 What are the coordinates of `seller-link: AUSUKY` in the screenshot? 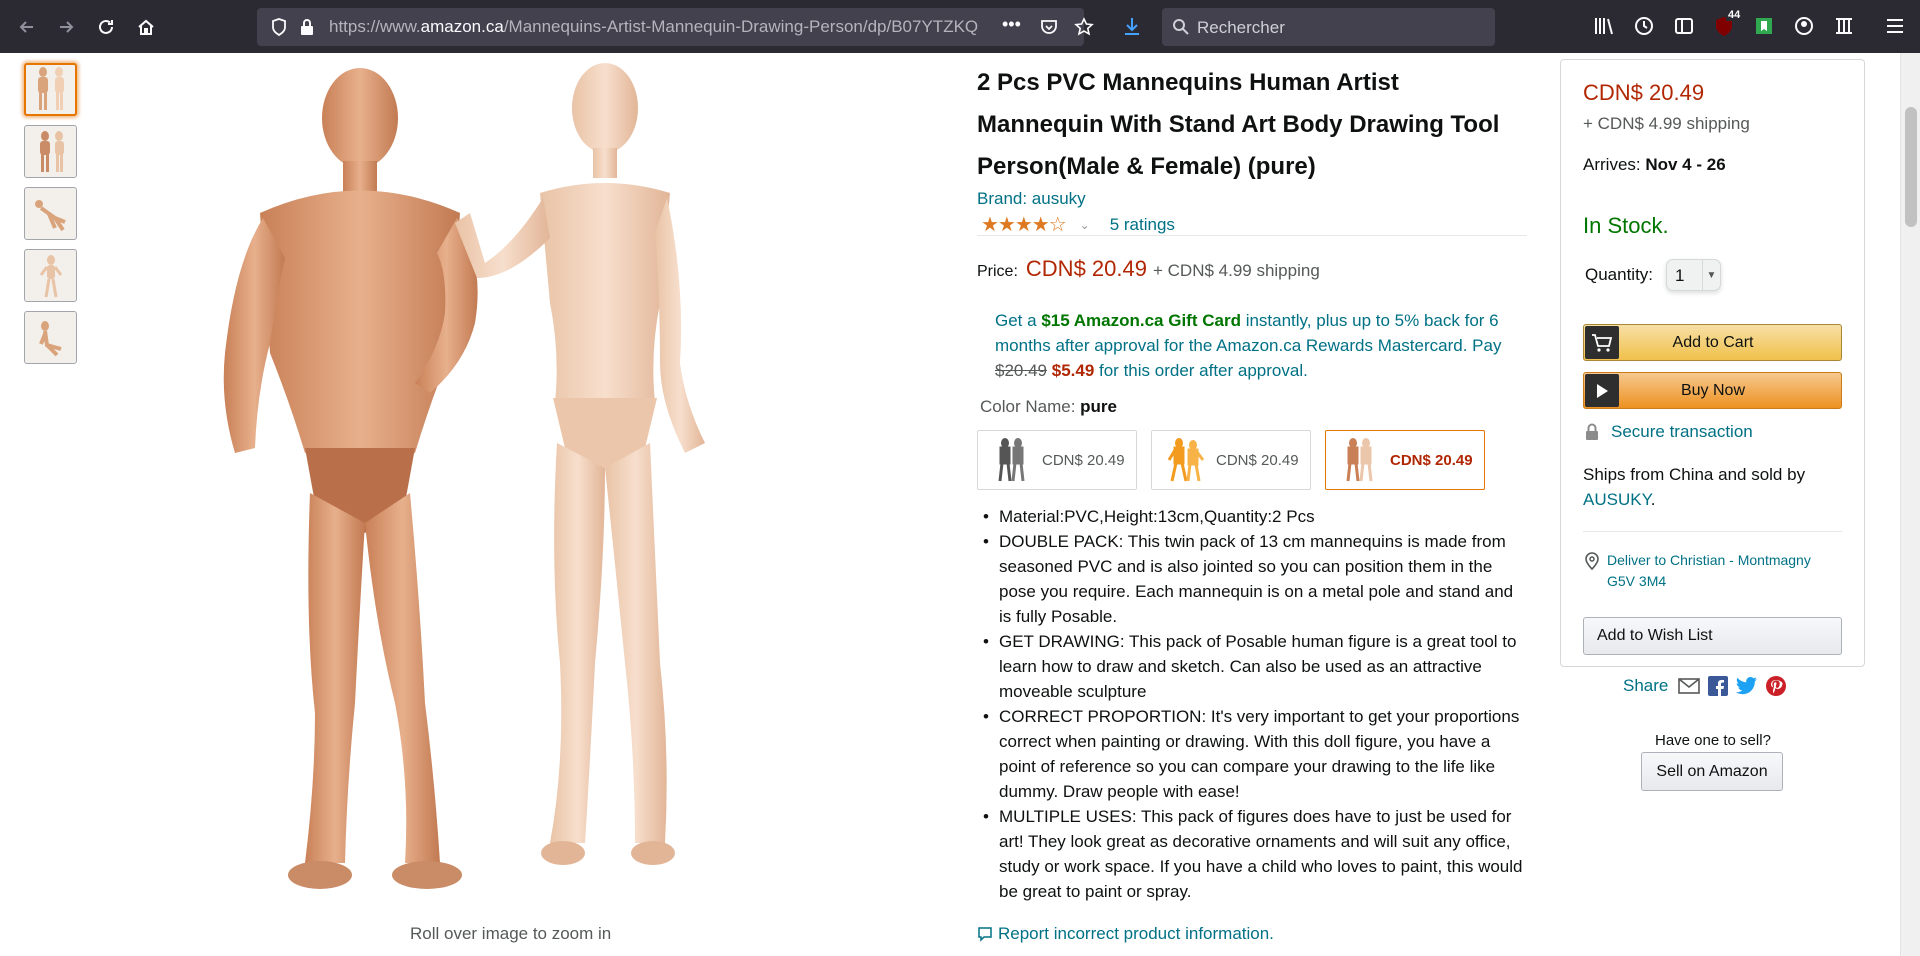 It's located at (1617, 499).